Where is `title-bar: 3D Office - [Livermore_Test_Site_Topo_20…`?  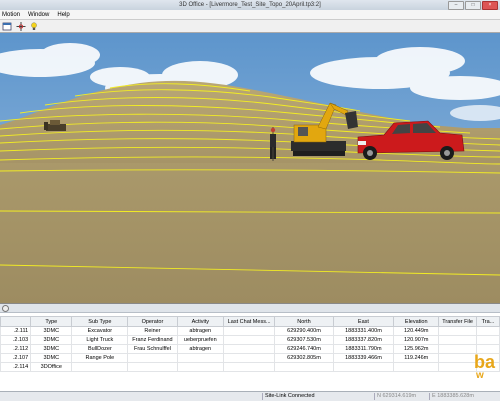 title-bar: 3D Office - [Livermore_Test_Site_Topo_20… is located at coordinates (250, 5).